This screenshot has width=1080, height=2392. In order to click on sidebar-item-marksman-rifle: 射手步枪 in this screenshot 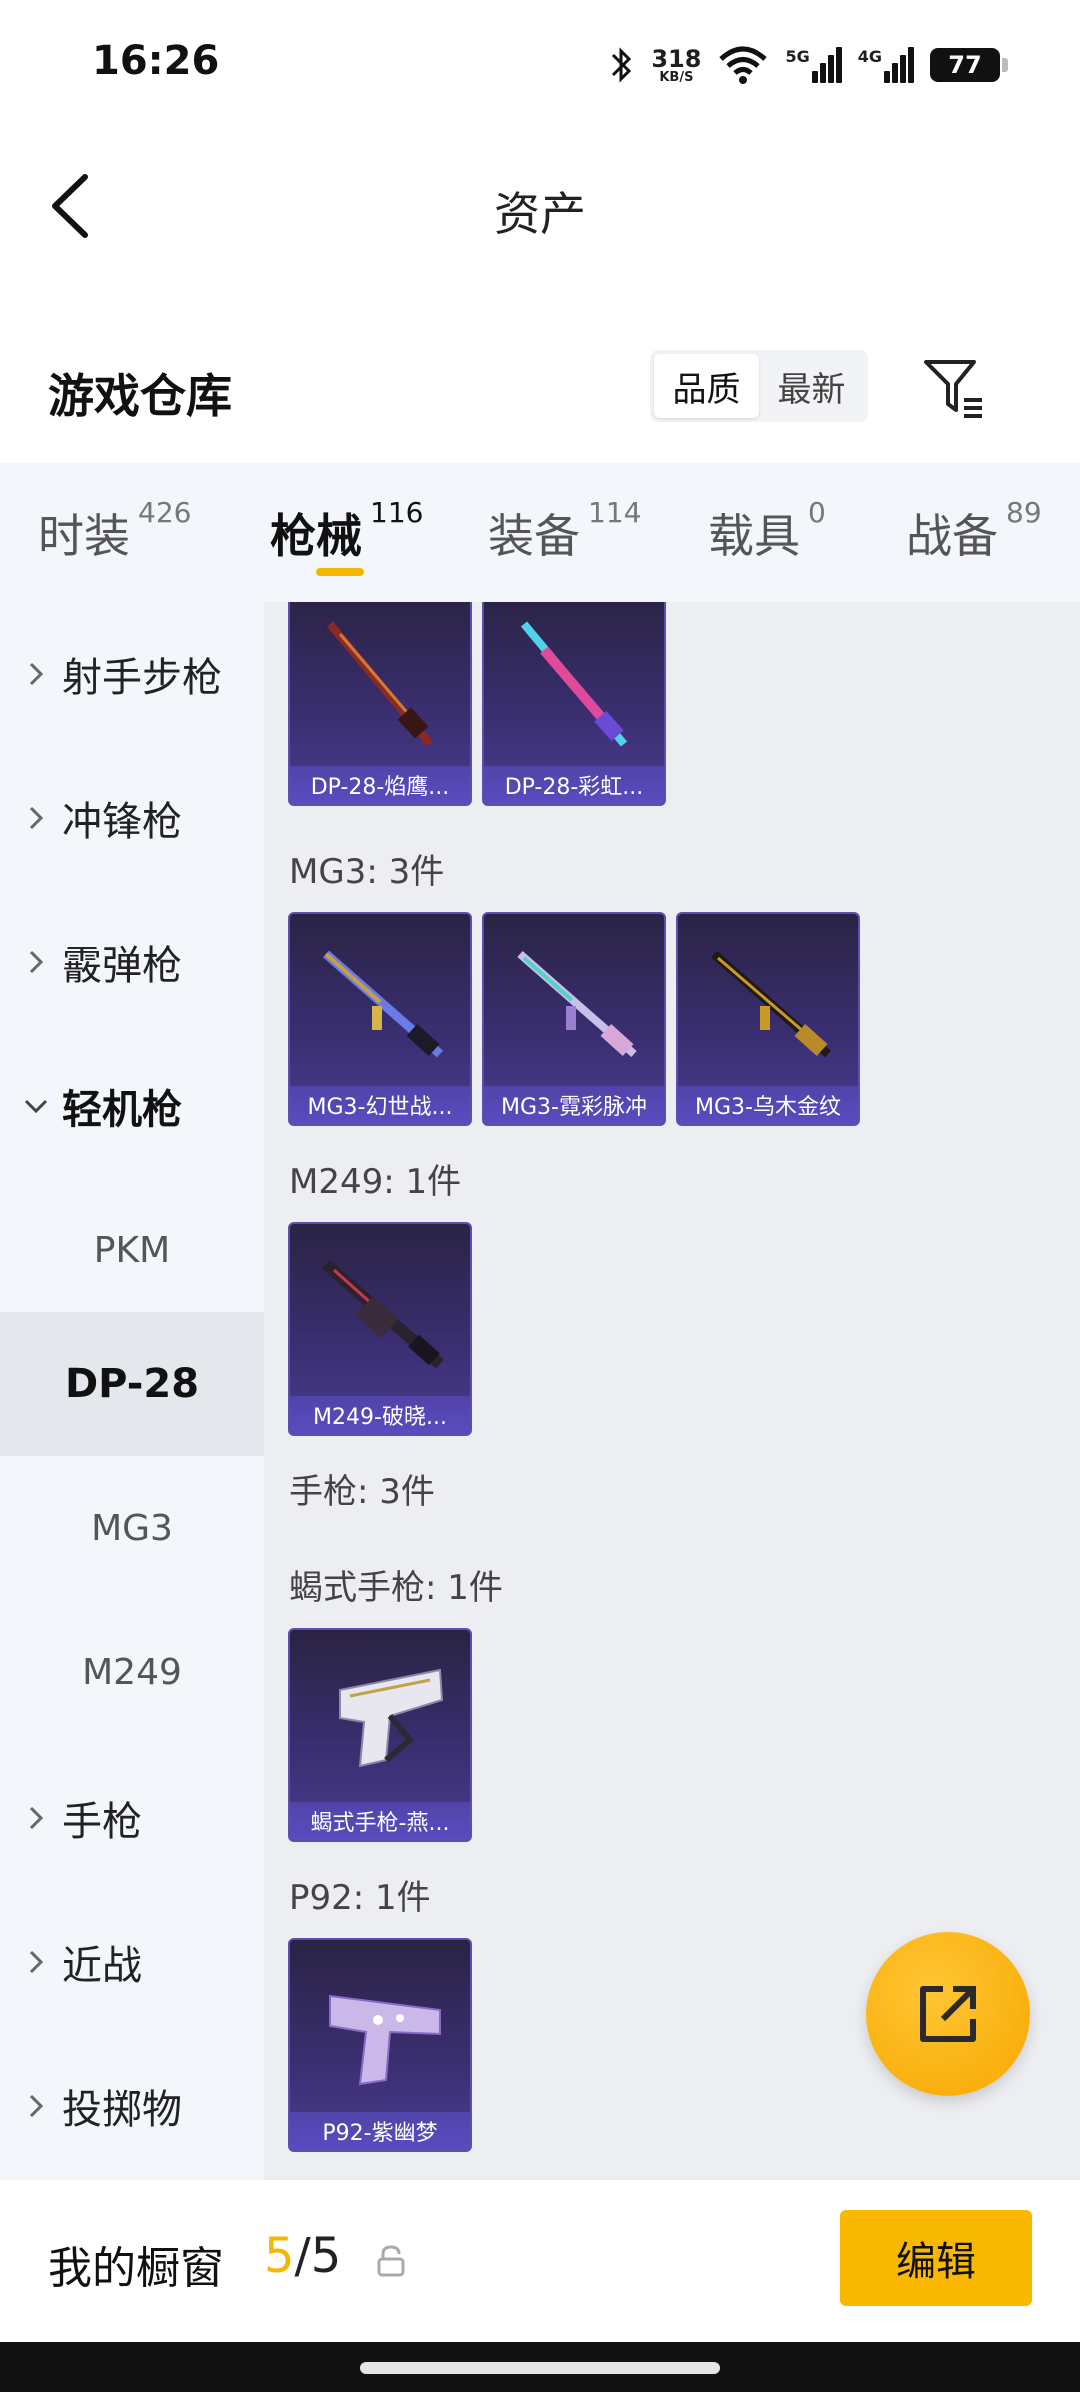, I will do `click(132, 674)`.